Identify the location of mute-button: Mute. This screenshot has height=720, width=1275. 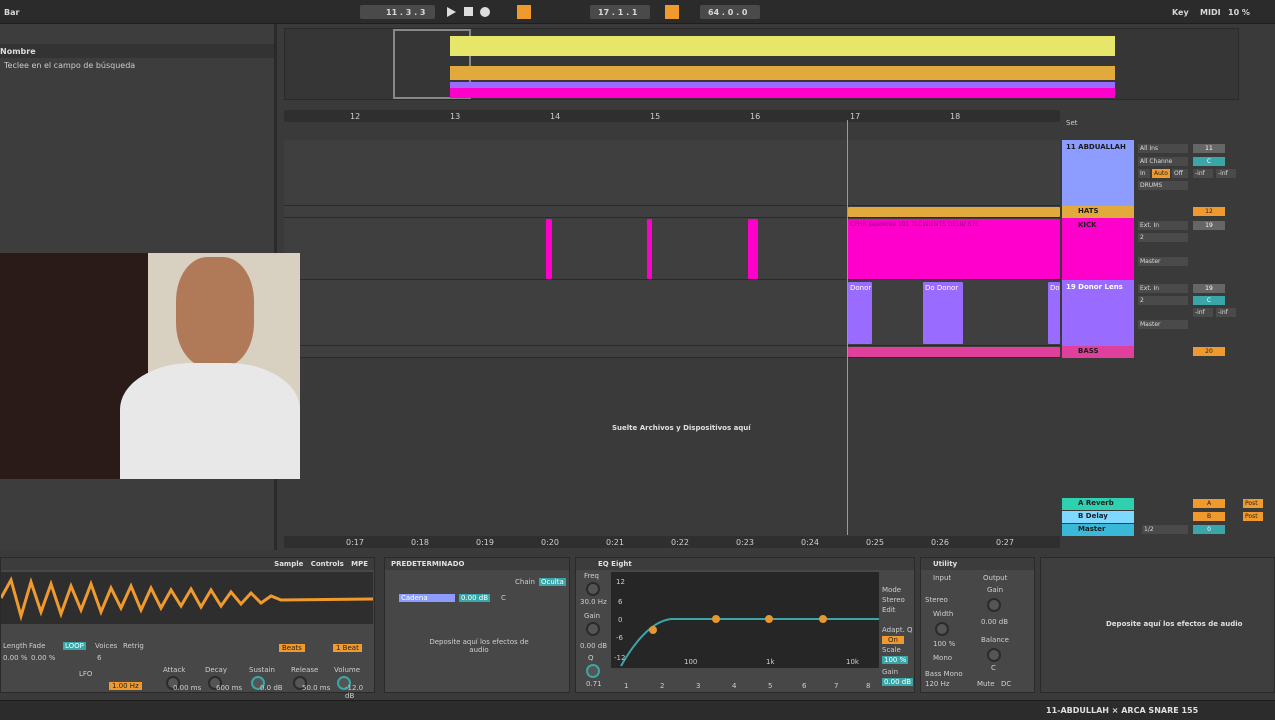
(986, 684).